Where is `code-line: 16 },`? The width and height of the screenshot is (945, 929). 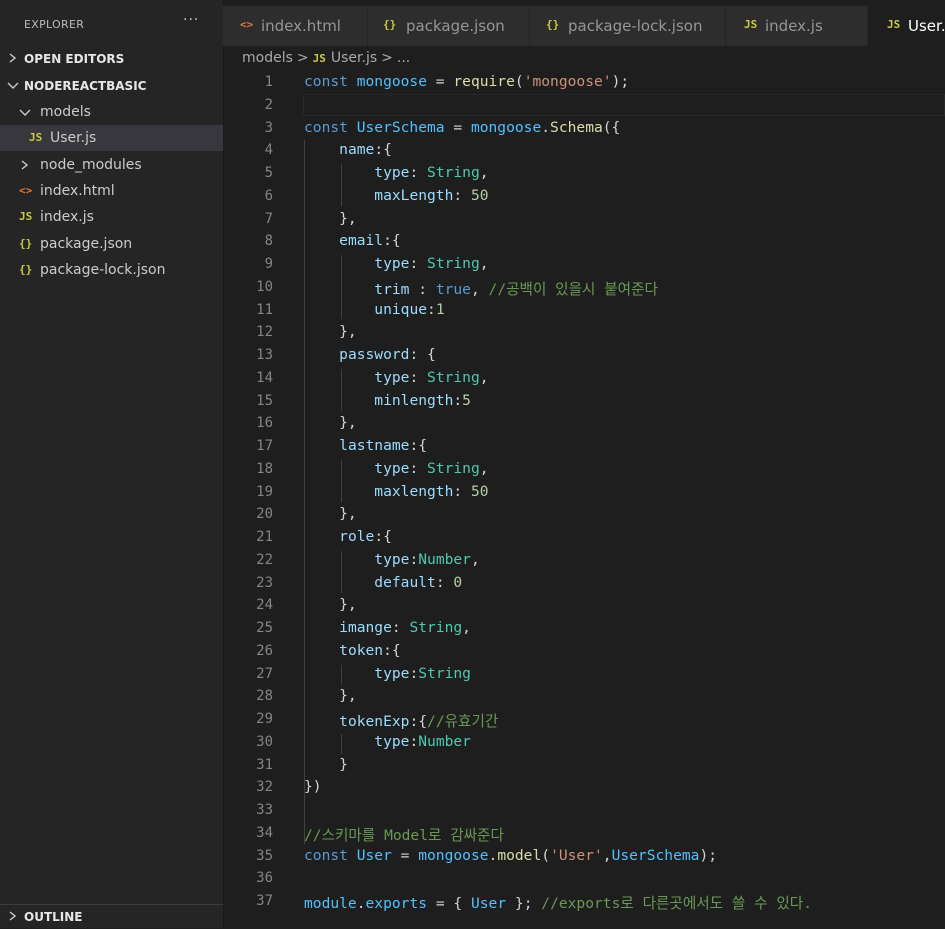
code-line: 16 }, is located at coordinates (584, 423).